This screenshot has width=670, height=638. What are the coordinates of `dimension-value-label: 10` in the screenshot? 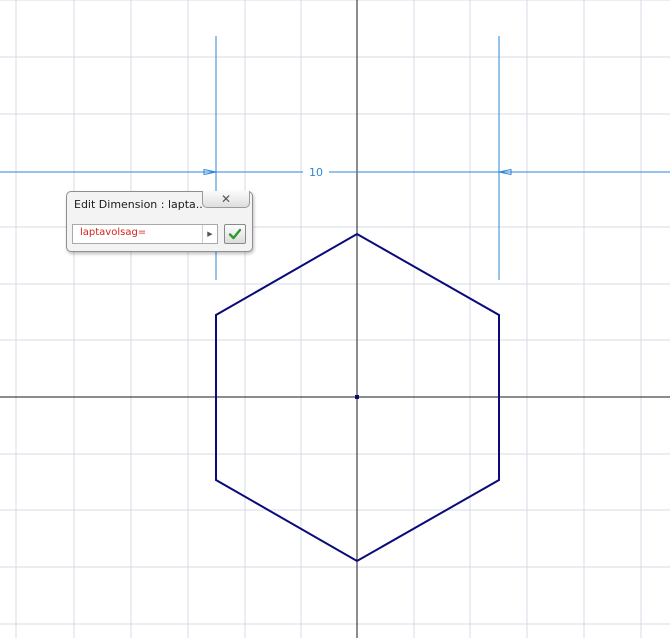 It's located at (316, 173).